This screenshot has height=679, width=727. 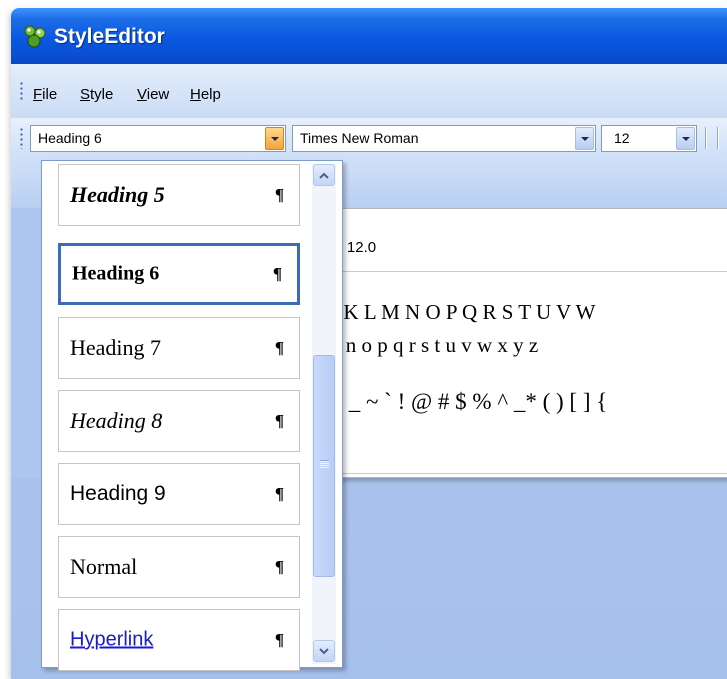 What do you see at coordinates (649, 138) in the screenshot?
I see `size-combo: 12` at bounding box center [649, 138].